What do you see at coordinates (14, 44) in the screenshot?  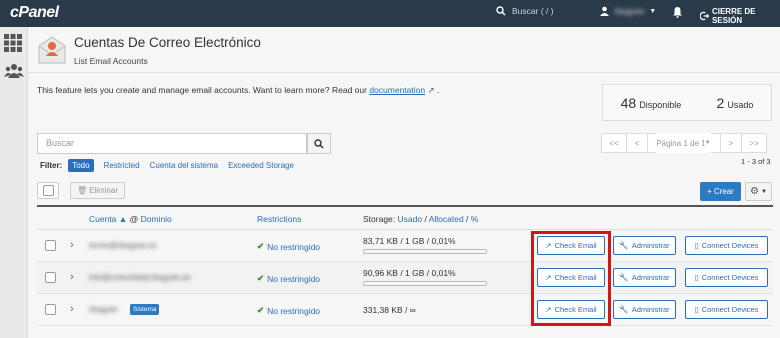 I see `grid-apps-icon` at bounding box center [14, 44].